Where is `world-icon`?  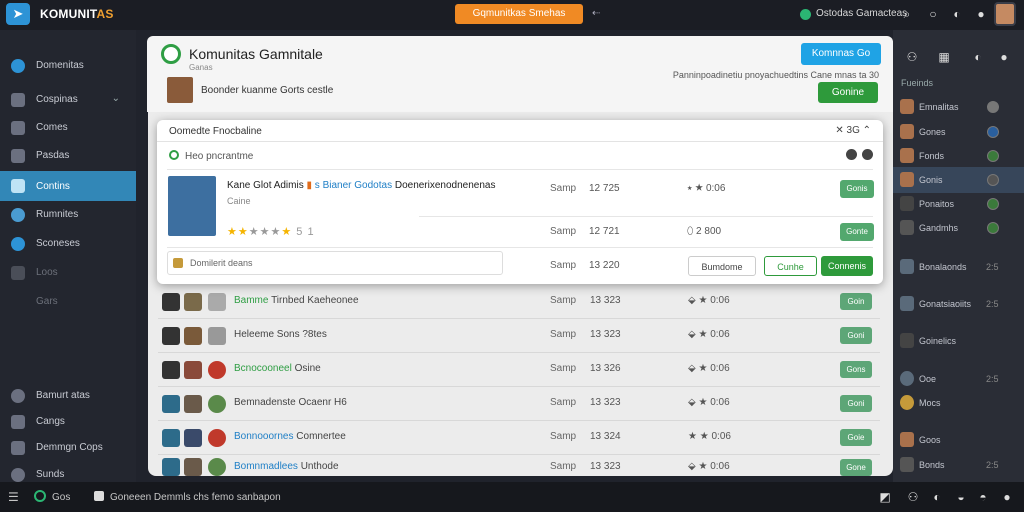
world-icon is located at coordinates (18, 396).